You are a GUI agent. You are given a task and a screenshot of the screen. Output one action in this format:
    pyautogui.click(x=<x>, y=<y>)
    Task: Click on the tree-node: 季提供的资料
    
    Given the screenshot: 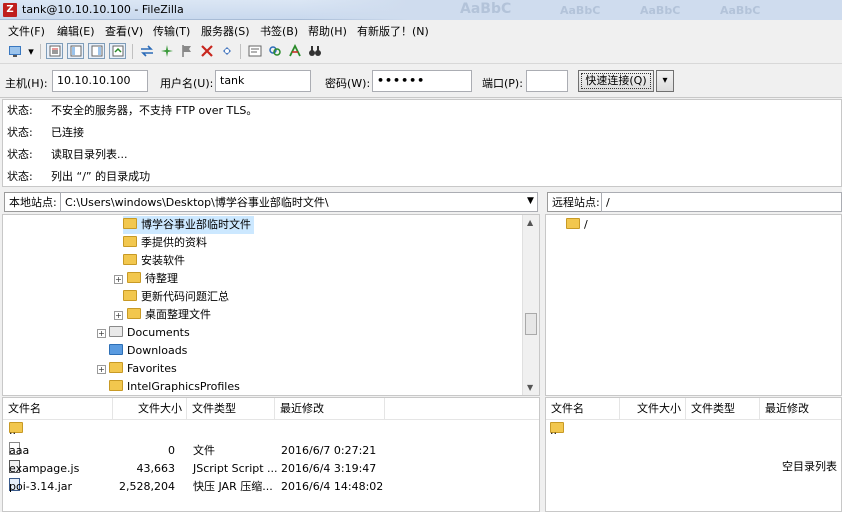 What is the action you would take?
    pyautogui.click(x=165, y=243)
    